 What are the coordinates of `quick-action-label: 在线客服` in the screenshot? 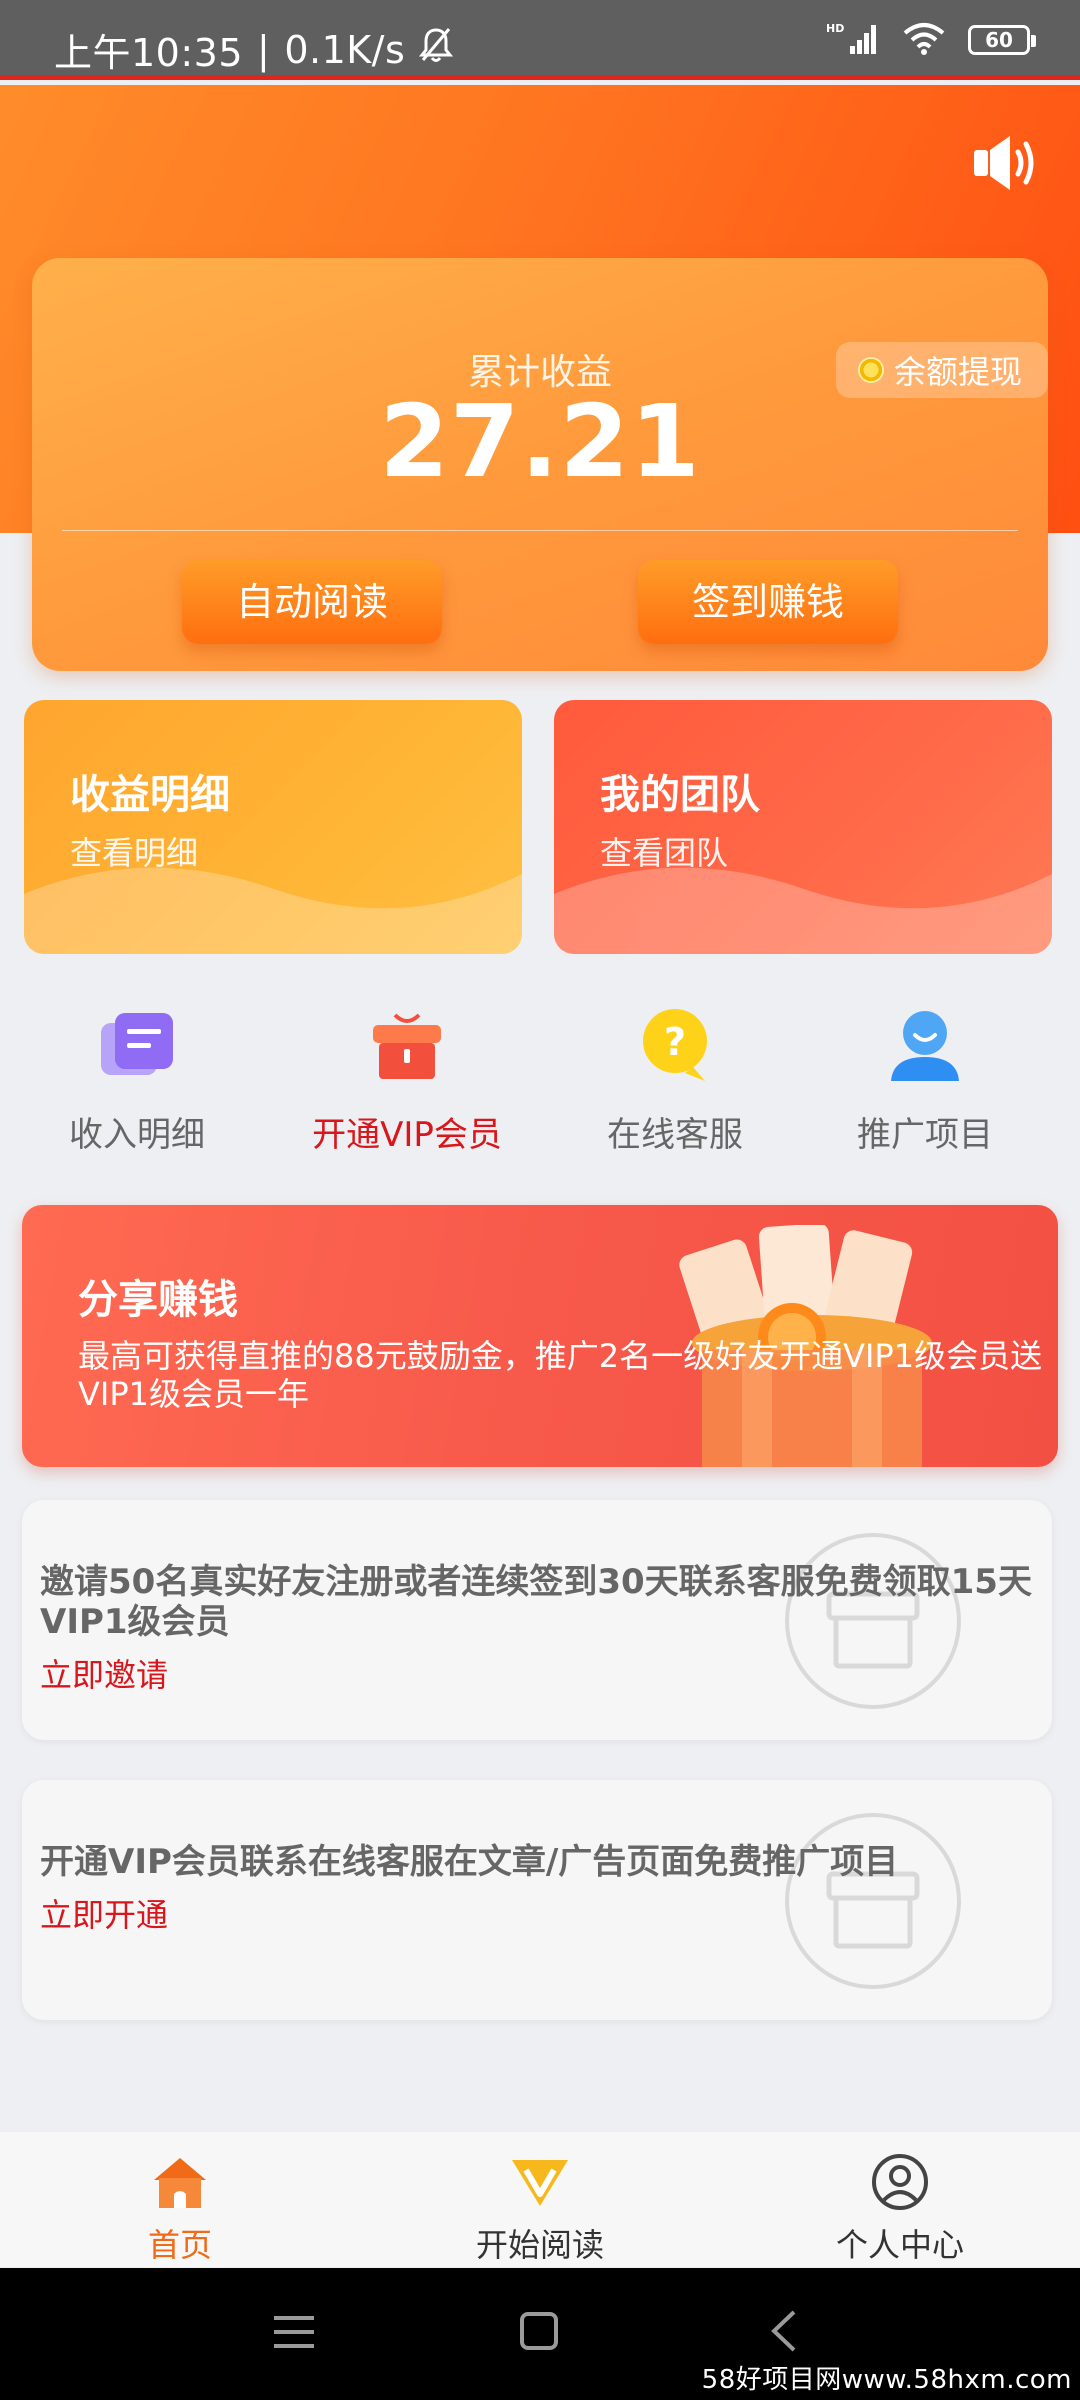 It's located at (675, 1135).